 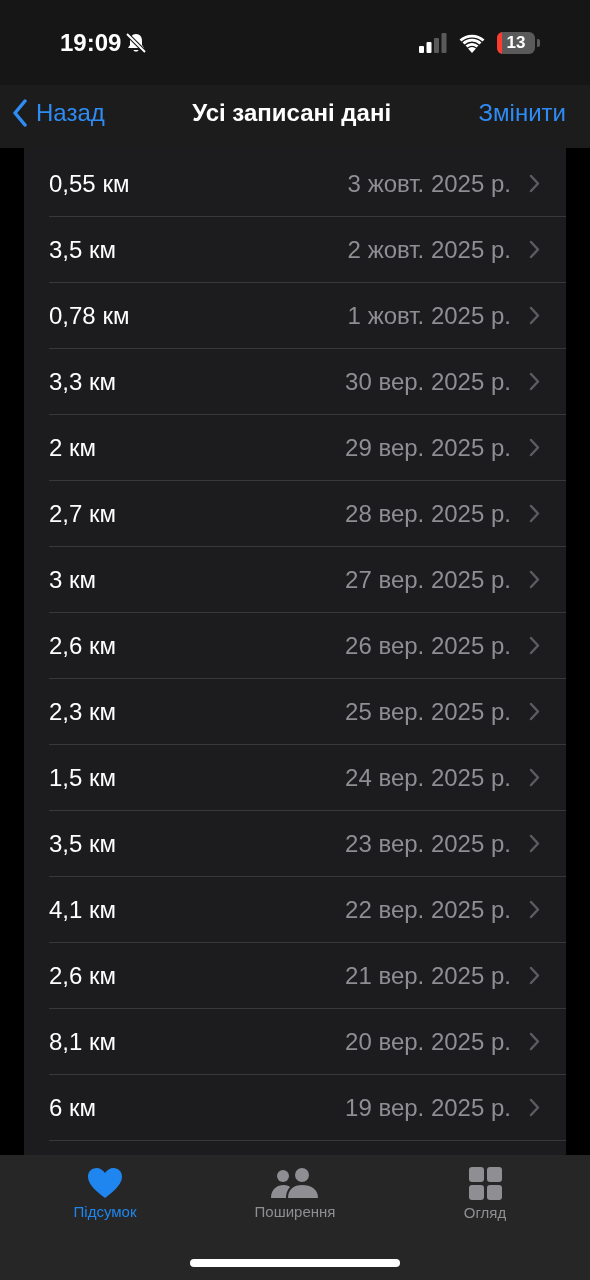 I want to click on record-row: 3,3 км 30 вер. 2025 р., so click(x=307, y=382).